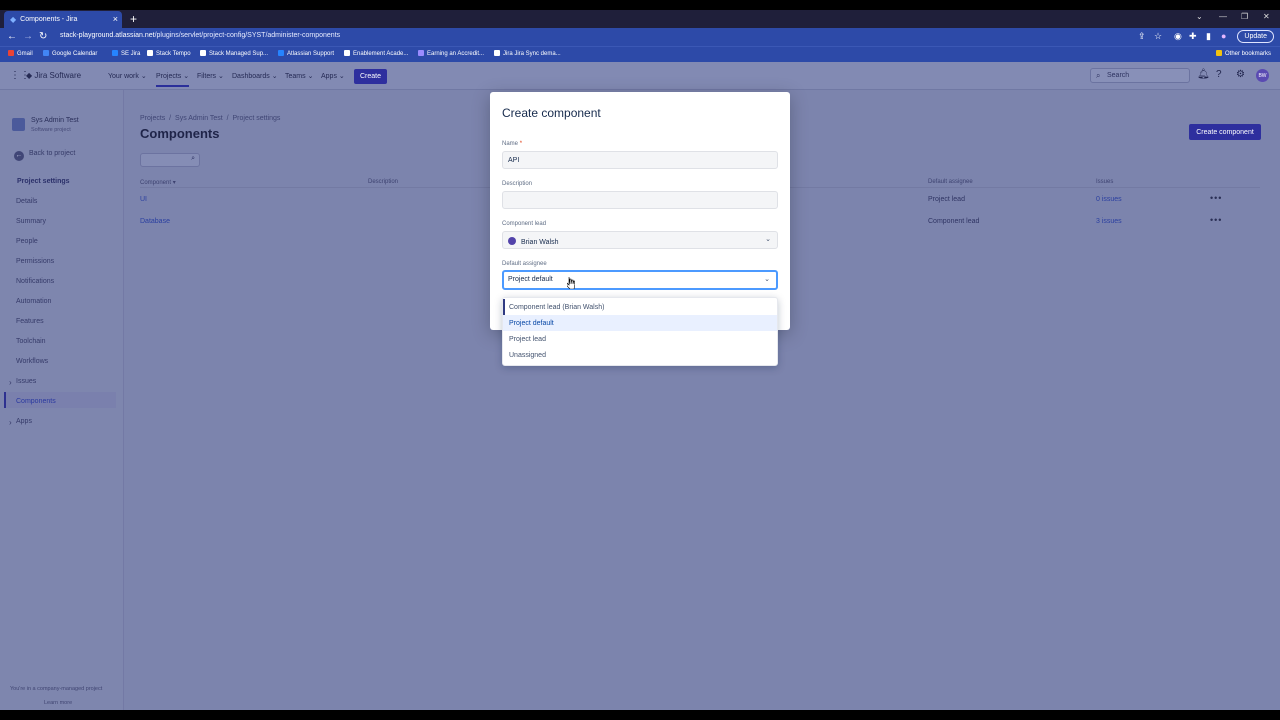 This screenshot has height=720, width=1280. Describe the element at coordinates (640, 240) in the screenshot. I see `component-lead-select: Brian Walsh ⌄` at that location.